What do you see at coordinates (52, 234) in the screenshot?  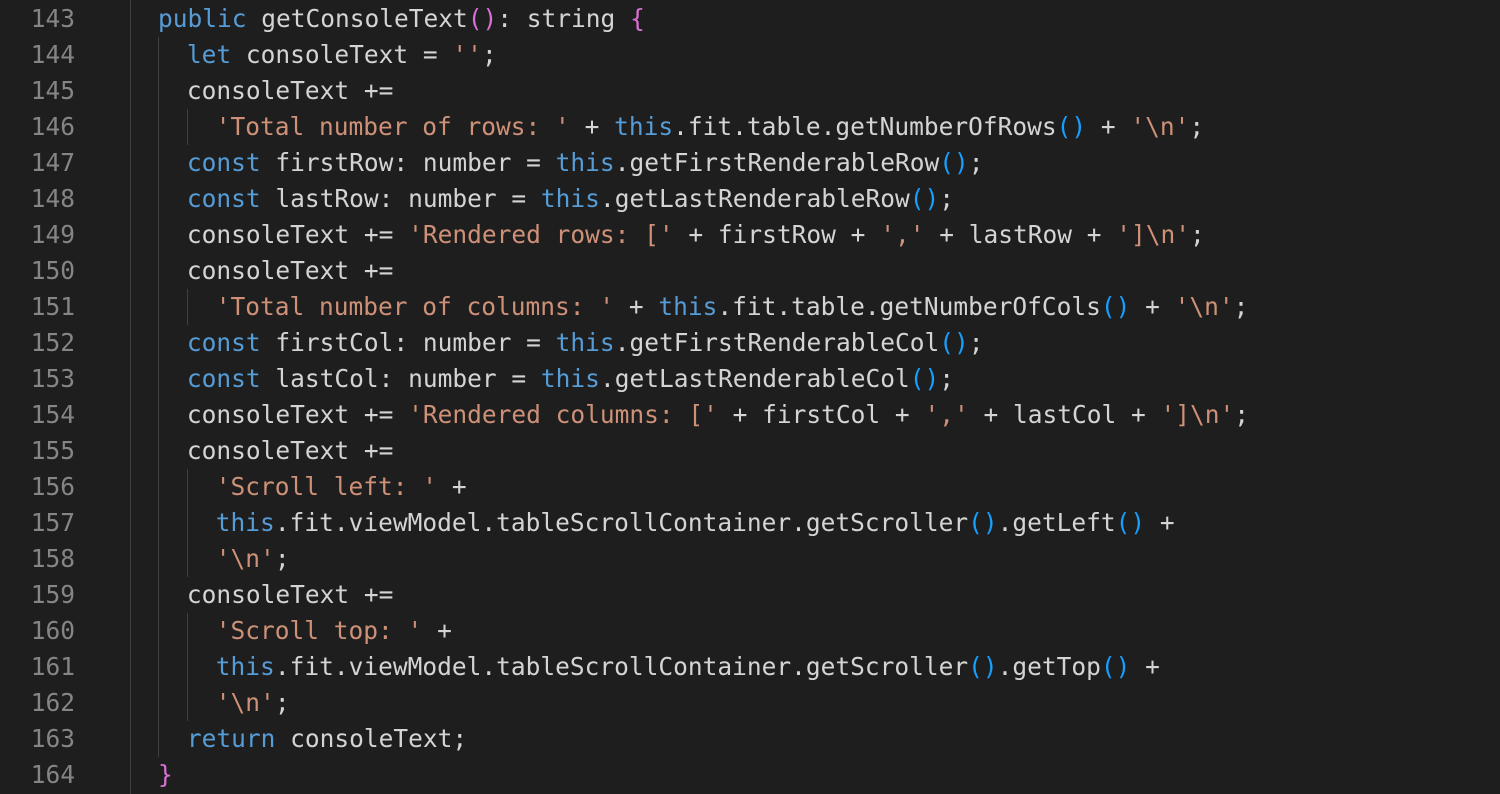 I see `line-number: 149` at bounding box center [52, 234].